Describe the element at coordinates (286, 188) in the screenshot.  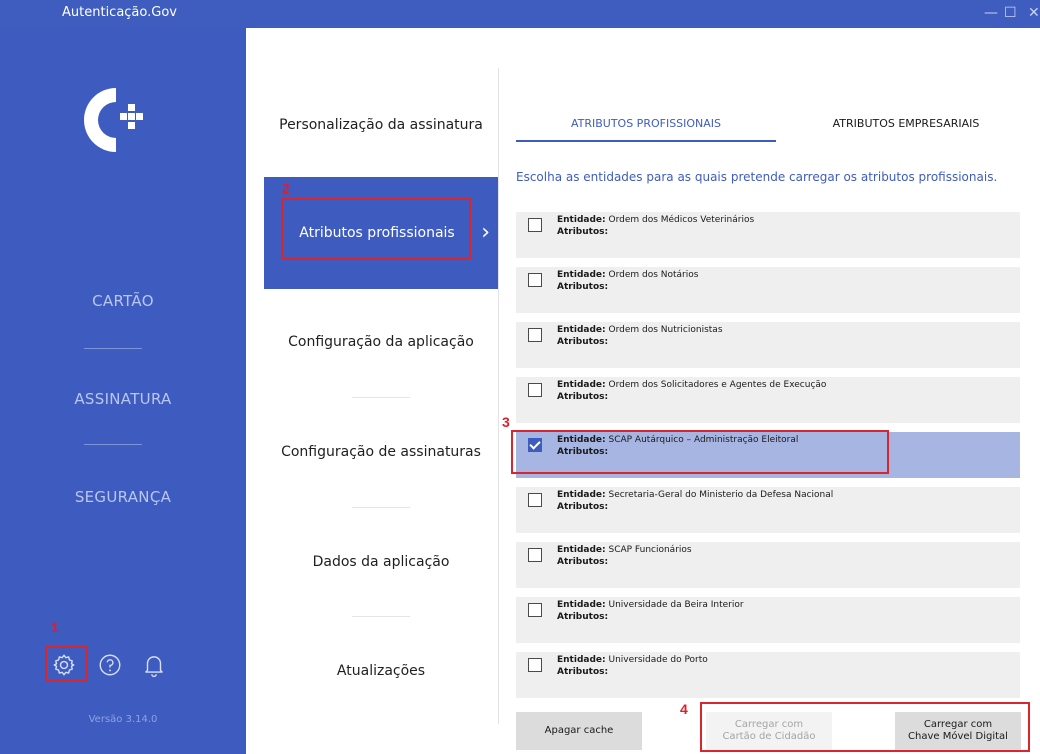
I see `annotation-number-2: 2` at that location.